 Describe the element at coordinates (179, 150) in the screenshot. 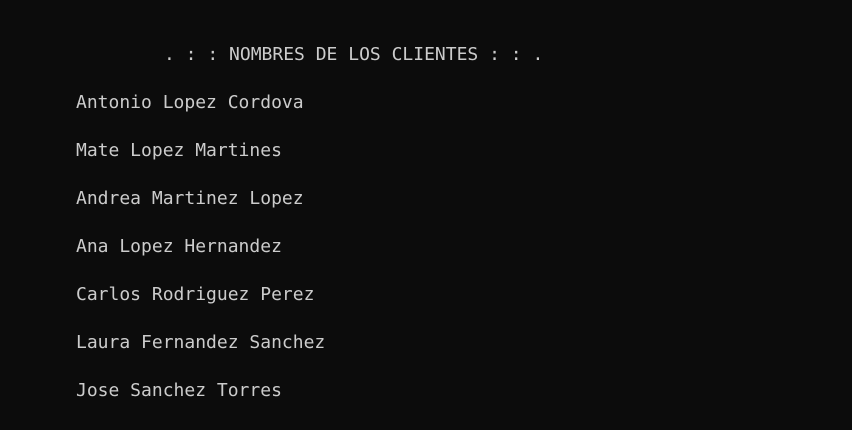

I see `client-name: Mate Lopez Martines` at that location.